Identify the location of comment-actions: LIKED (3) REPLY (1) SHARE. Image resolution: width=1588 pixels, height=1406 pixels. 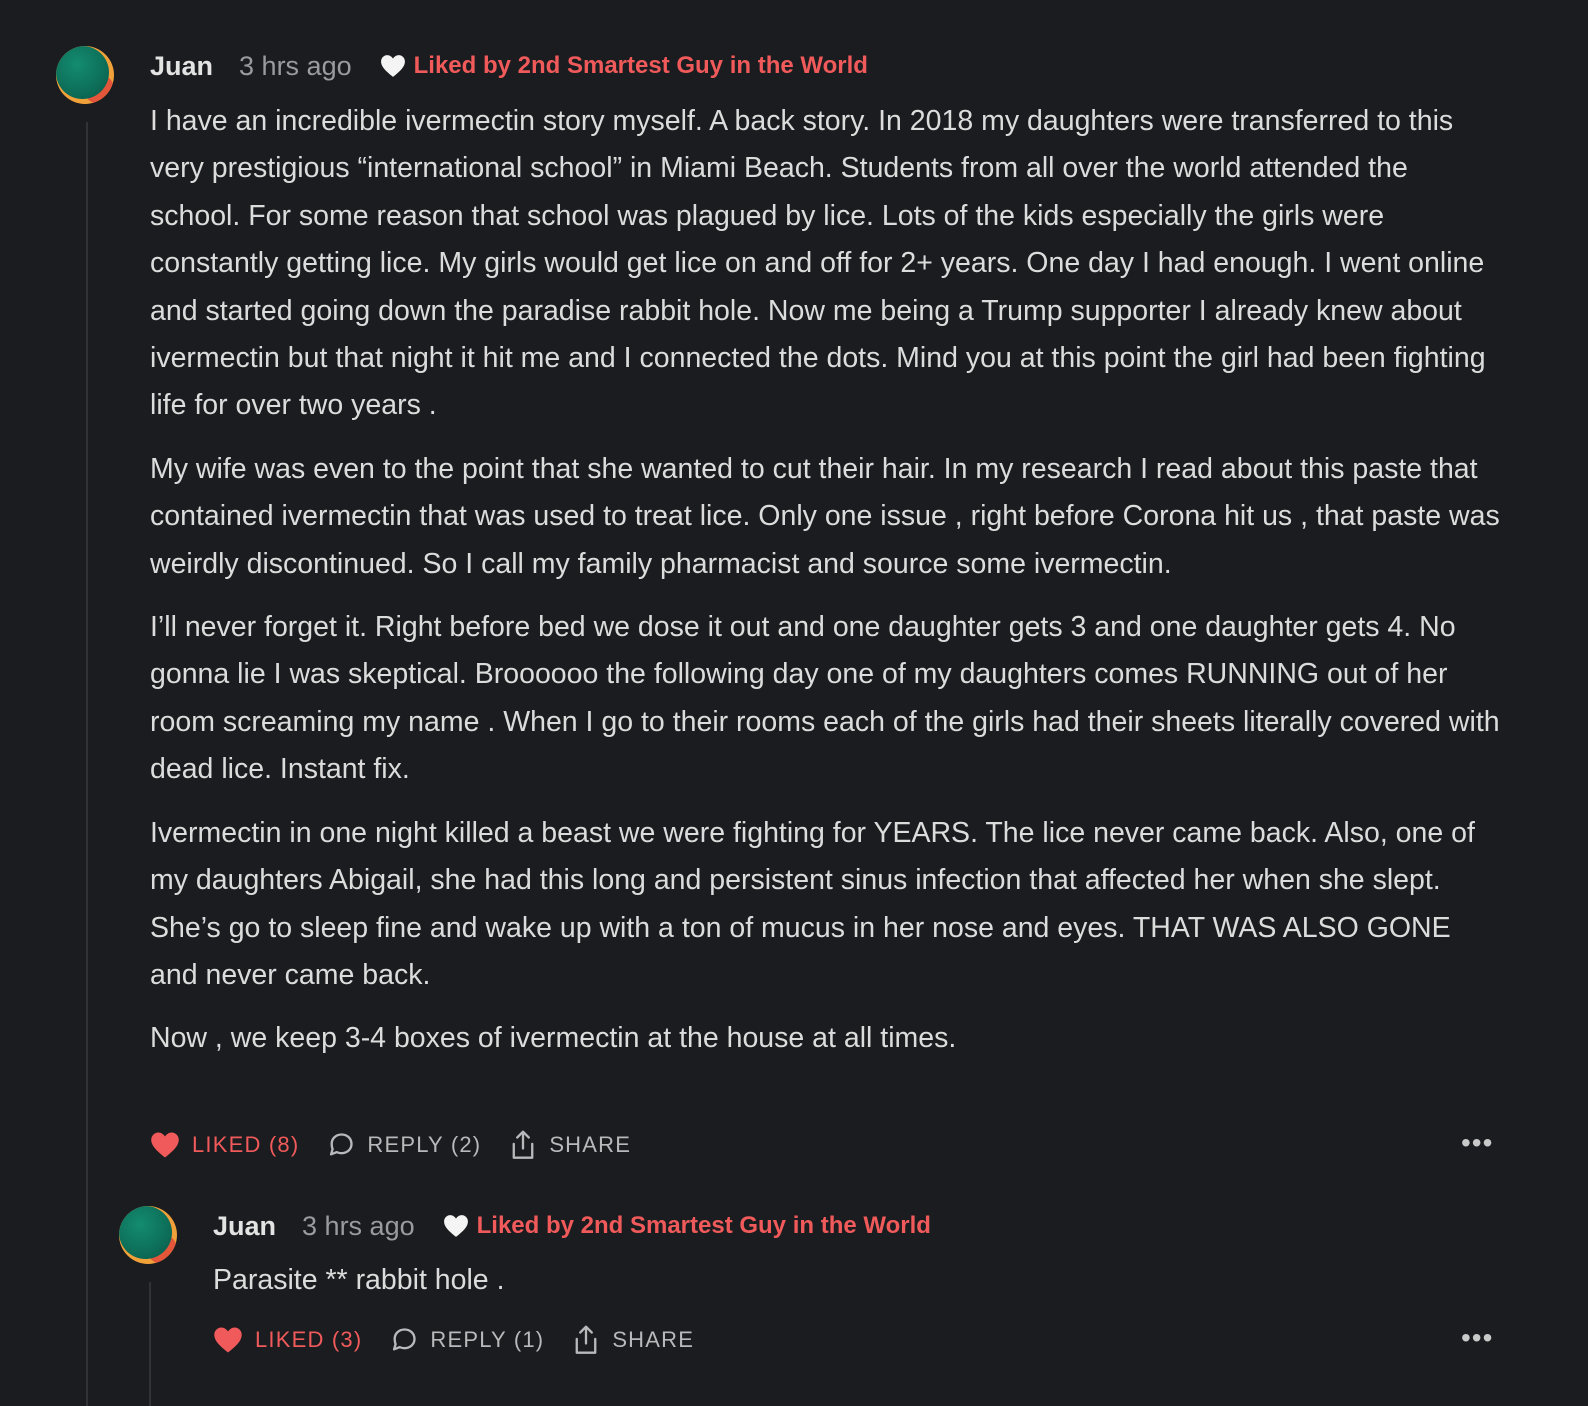
(467, 1340).